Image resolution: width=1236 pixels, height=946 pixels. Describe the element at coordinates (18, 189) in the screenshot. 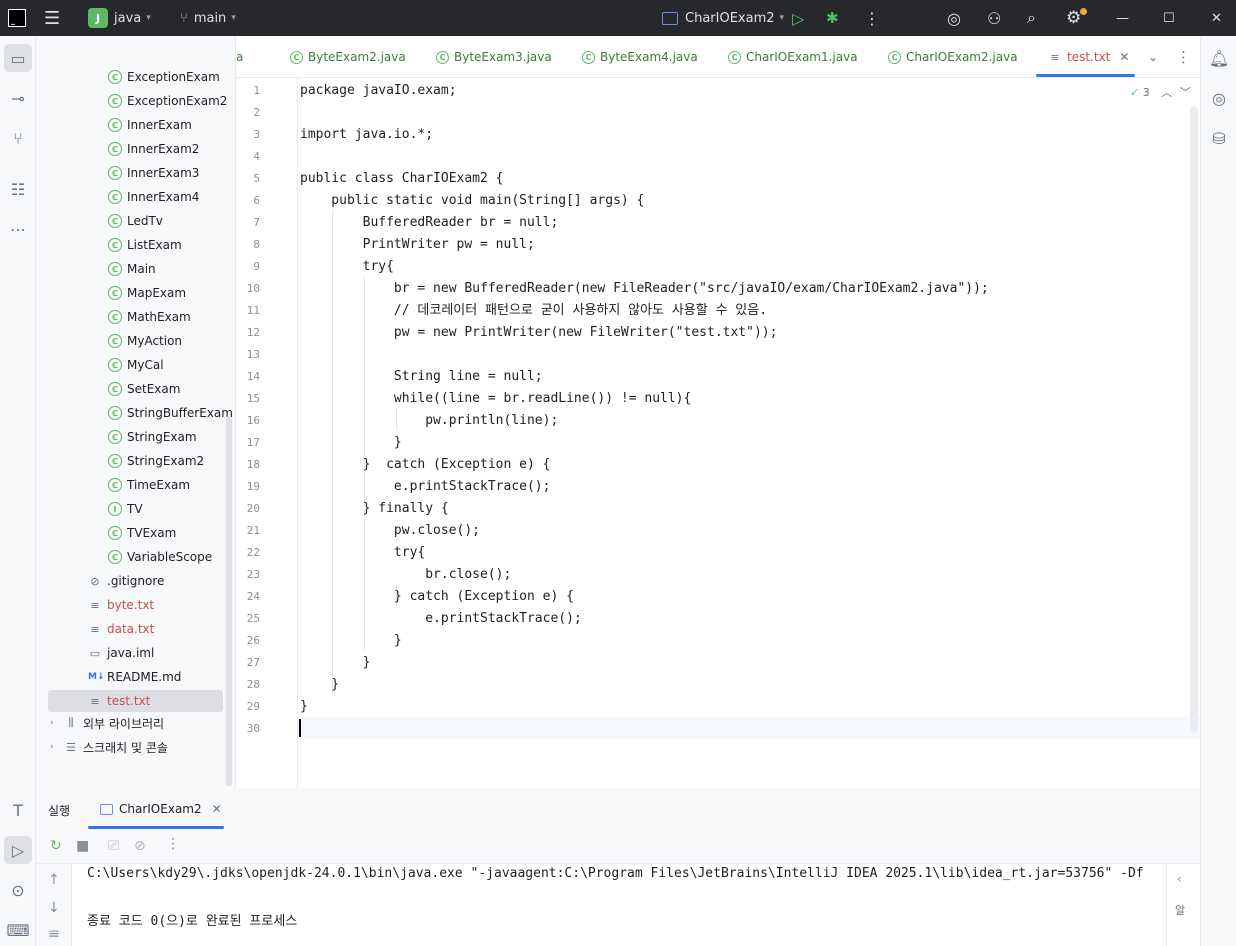

I see `structure-icon: ☷` at that location.